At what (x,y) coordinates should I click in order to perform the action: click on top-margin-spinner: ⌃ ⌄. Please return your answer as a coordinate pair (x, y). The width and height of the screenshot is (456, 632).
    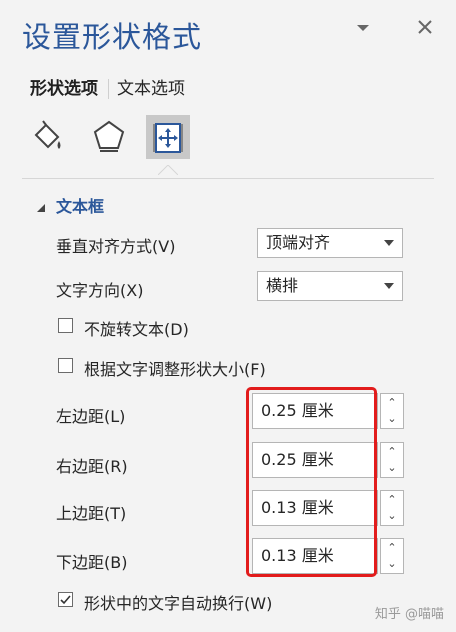
    Looking at the image, I should click on (392, 508).